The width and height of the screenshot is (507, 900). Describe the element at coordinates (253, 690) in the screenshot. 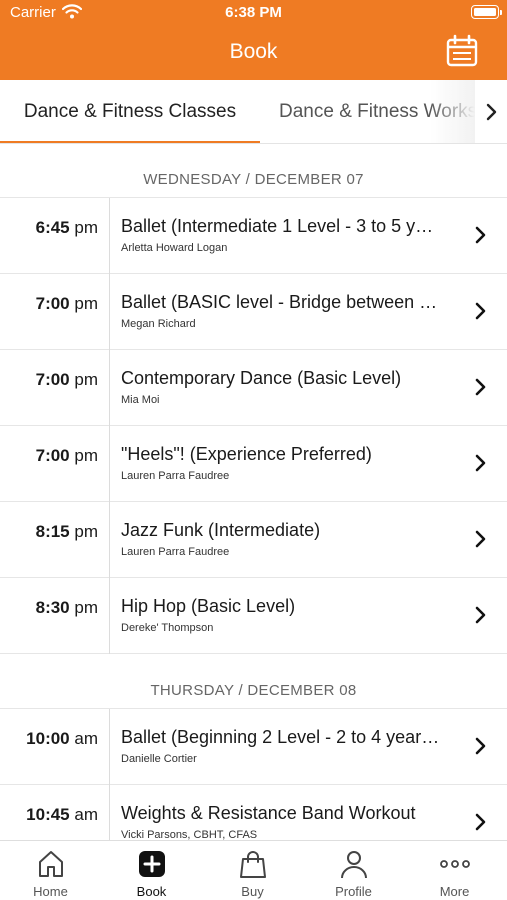

I see `day-header: THURSDAY / DECEMBER 08` at that location.